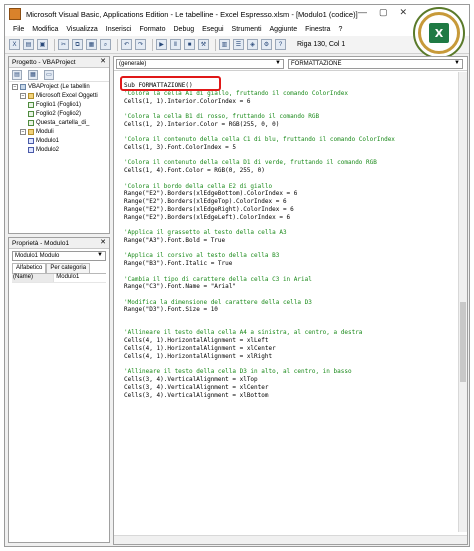 The width and height of the screenshot is (474, 551). I want to click on menu-modifica: Modifica, so click(45, 29).